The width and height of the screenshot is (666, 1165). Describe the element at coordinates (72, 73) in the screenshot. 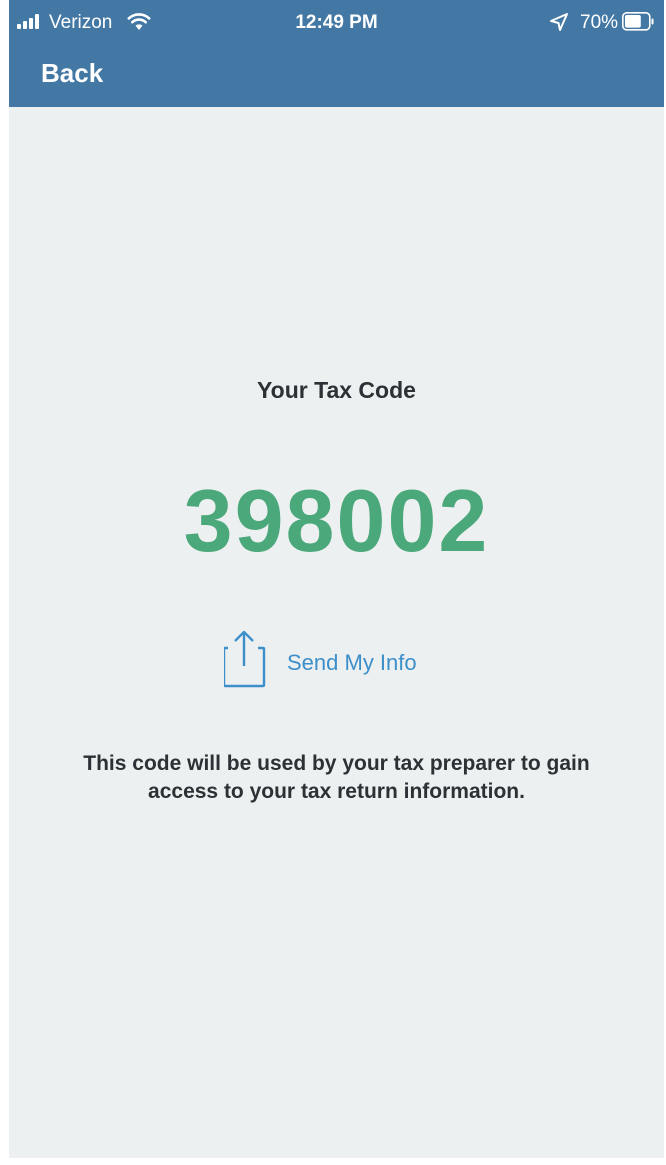

I see `back-button: Back` at that location.